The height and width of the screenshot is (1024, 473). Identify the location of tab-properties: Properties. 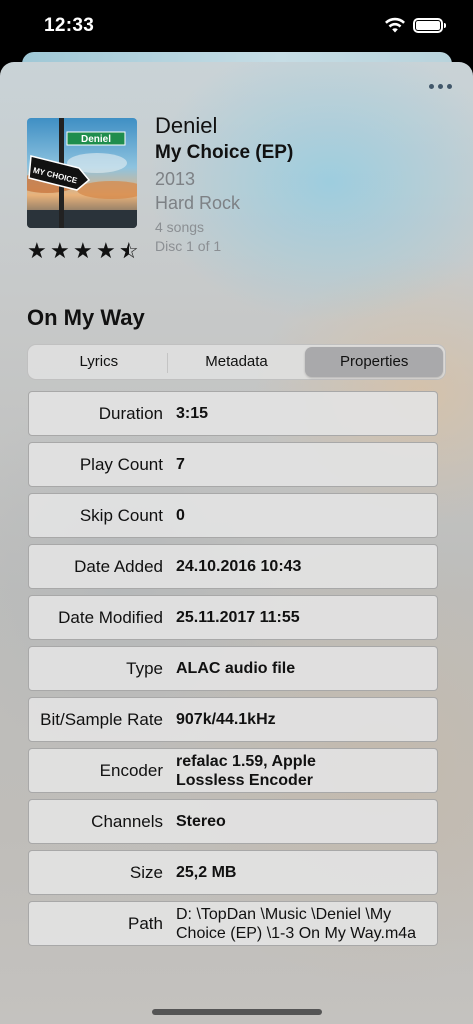
(374, 362).